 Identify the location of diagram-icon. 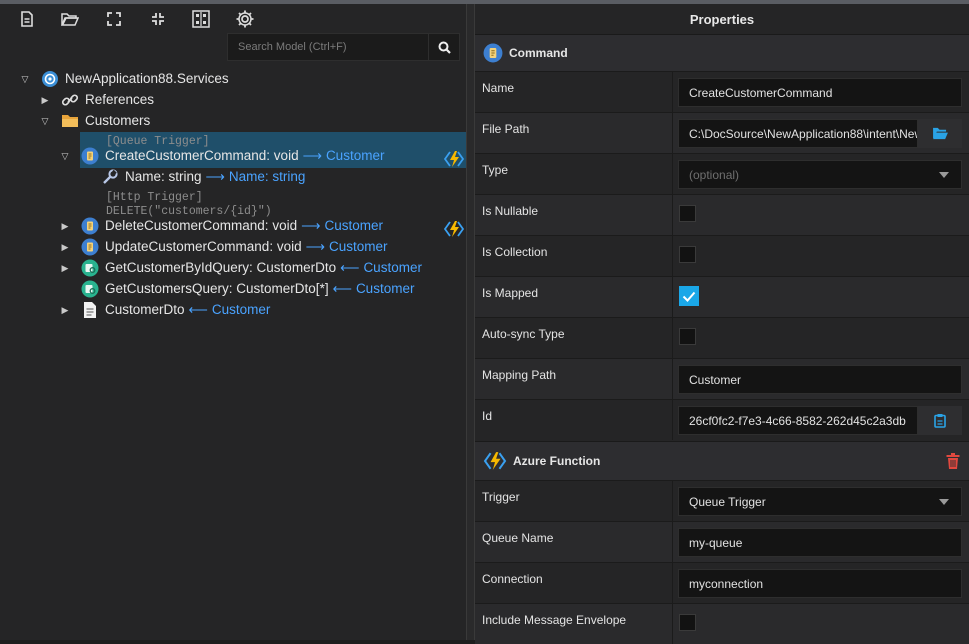
(201, 19).